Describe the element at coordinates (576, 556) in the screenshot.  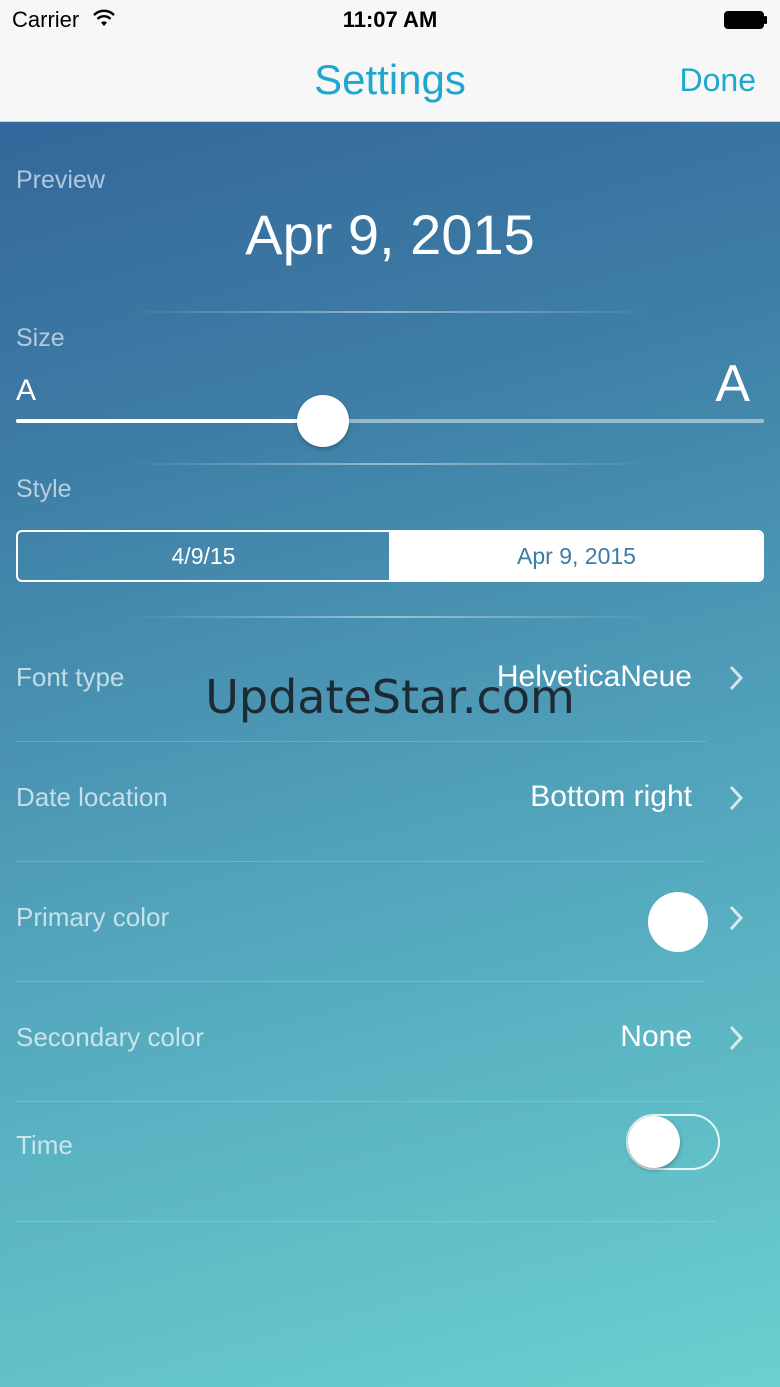
I see `style-option-long: Apr 9, 2015` at that location.